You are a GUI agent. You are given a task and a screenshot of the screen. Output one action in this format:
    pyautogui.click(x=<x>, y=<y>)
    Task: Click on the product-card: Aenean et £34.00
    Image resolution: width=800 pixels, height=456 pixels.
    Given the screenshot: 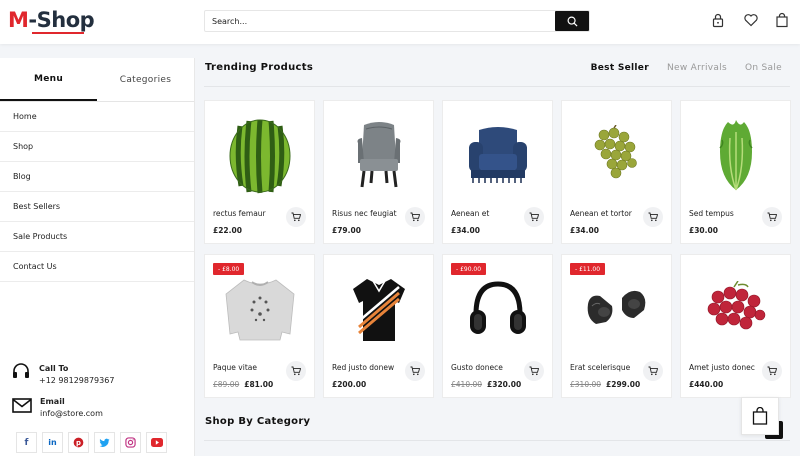 What is the action you would take?
    pyautogui.click(x=497, y=172)
    